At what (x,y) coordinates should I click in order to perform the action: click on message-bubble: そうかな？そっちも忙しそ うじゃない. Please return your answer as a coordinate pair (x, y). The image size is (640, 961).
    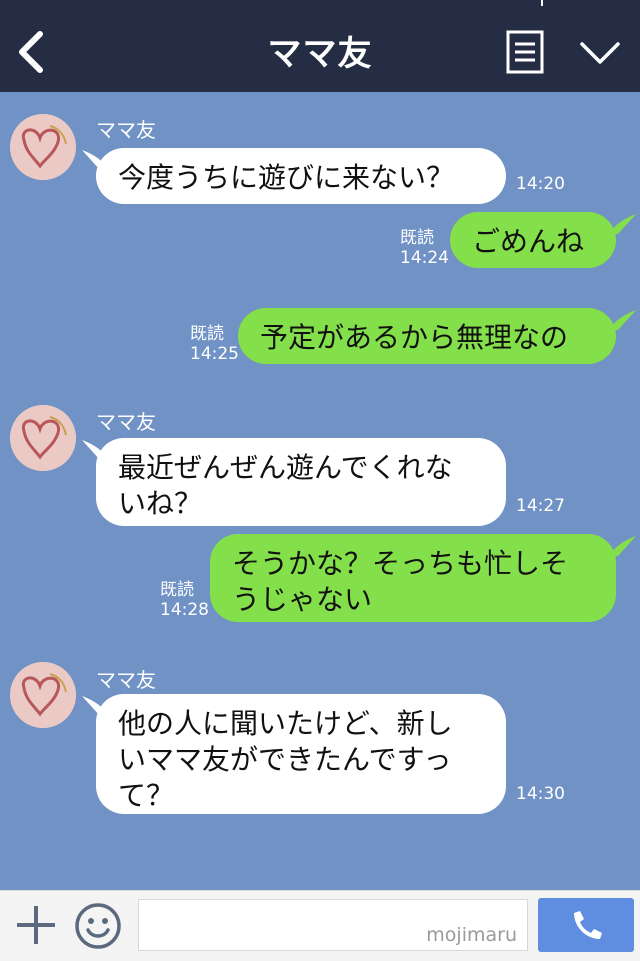
    Looking at the image, I should click on (413, 578).